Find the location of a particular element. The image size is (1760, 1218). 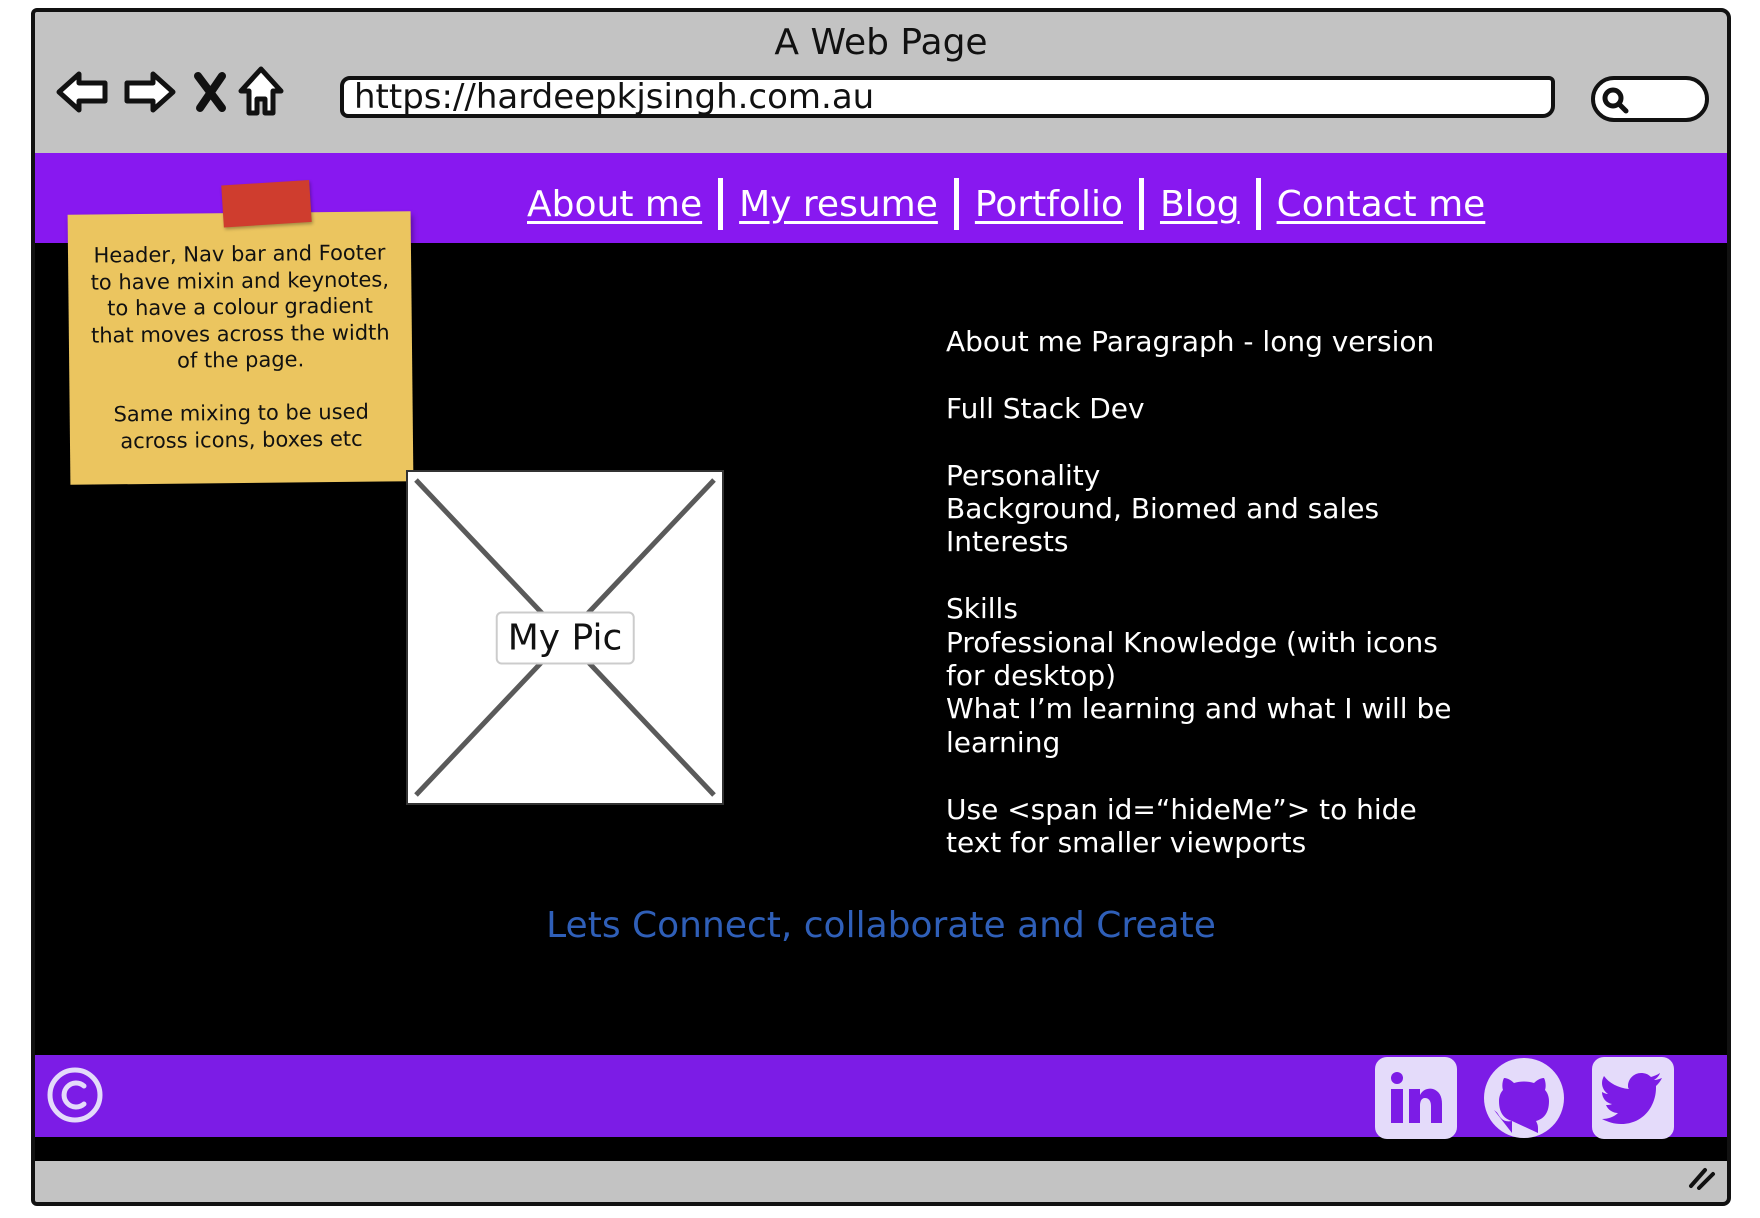

tape is located at coordinates (266, 203).